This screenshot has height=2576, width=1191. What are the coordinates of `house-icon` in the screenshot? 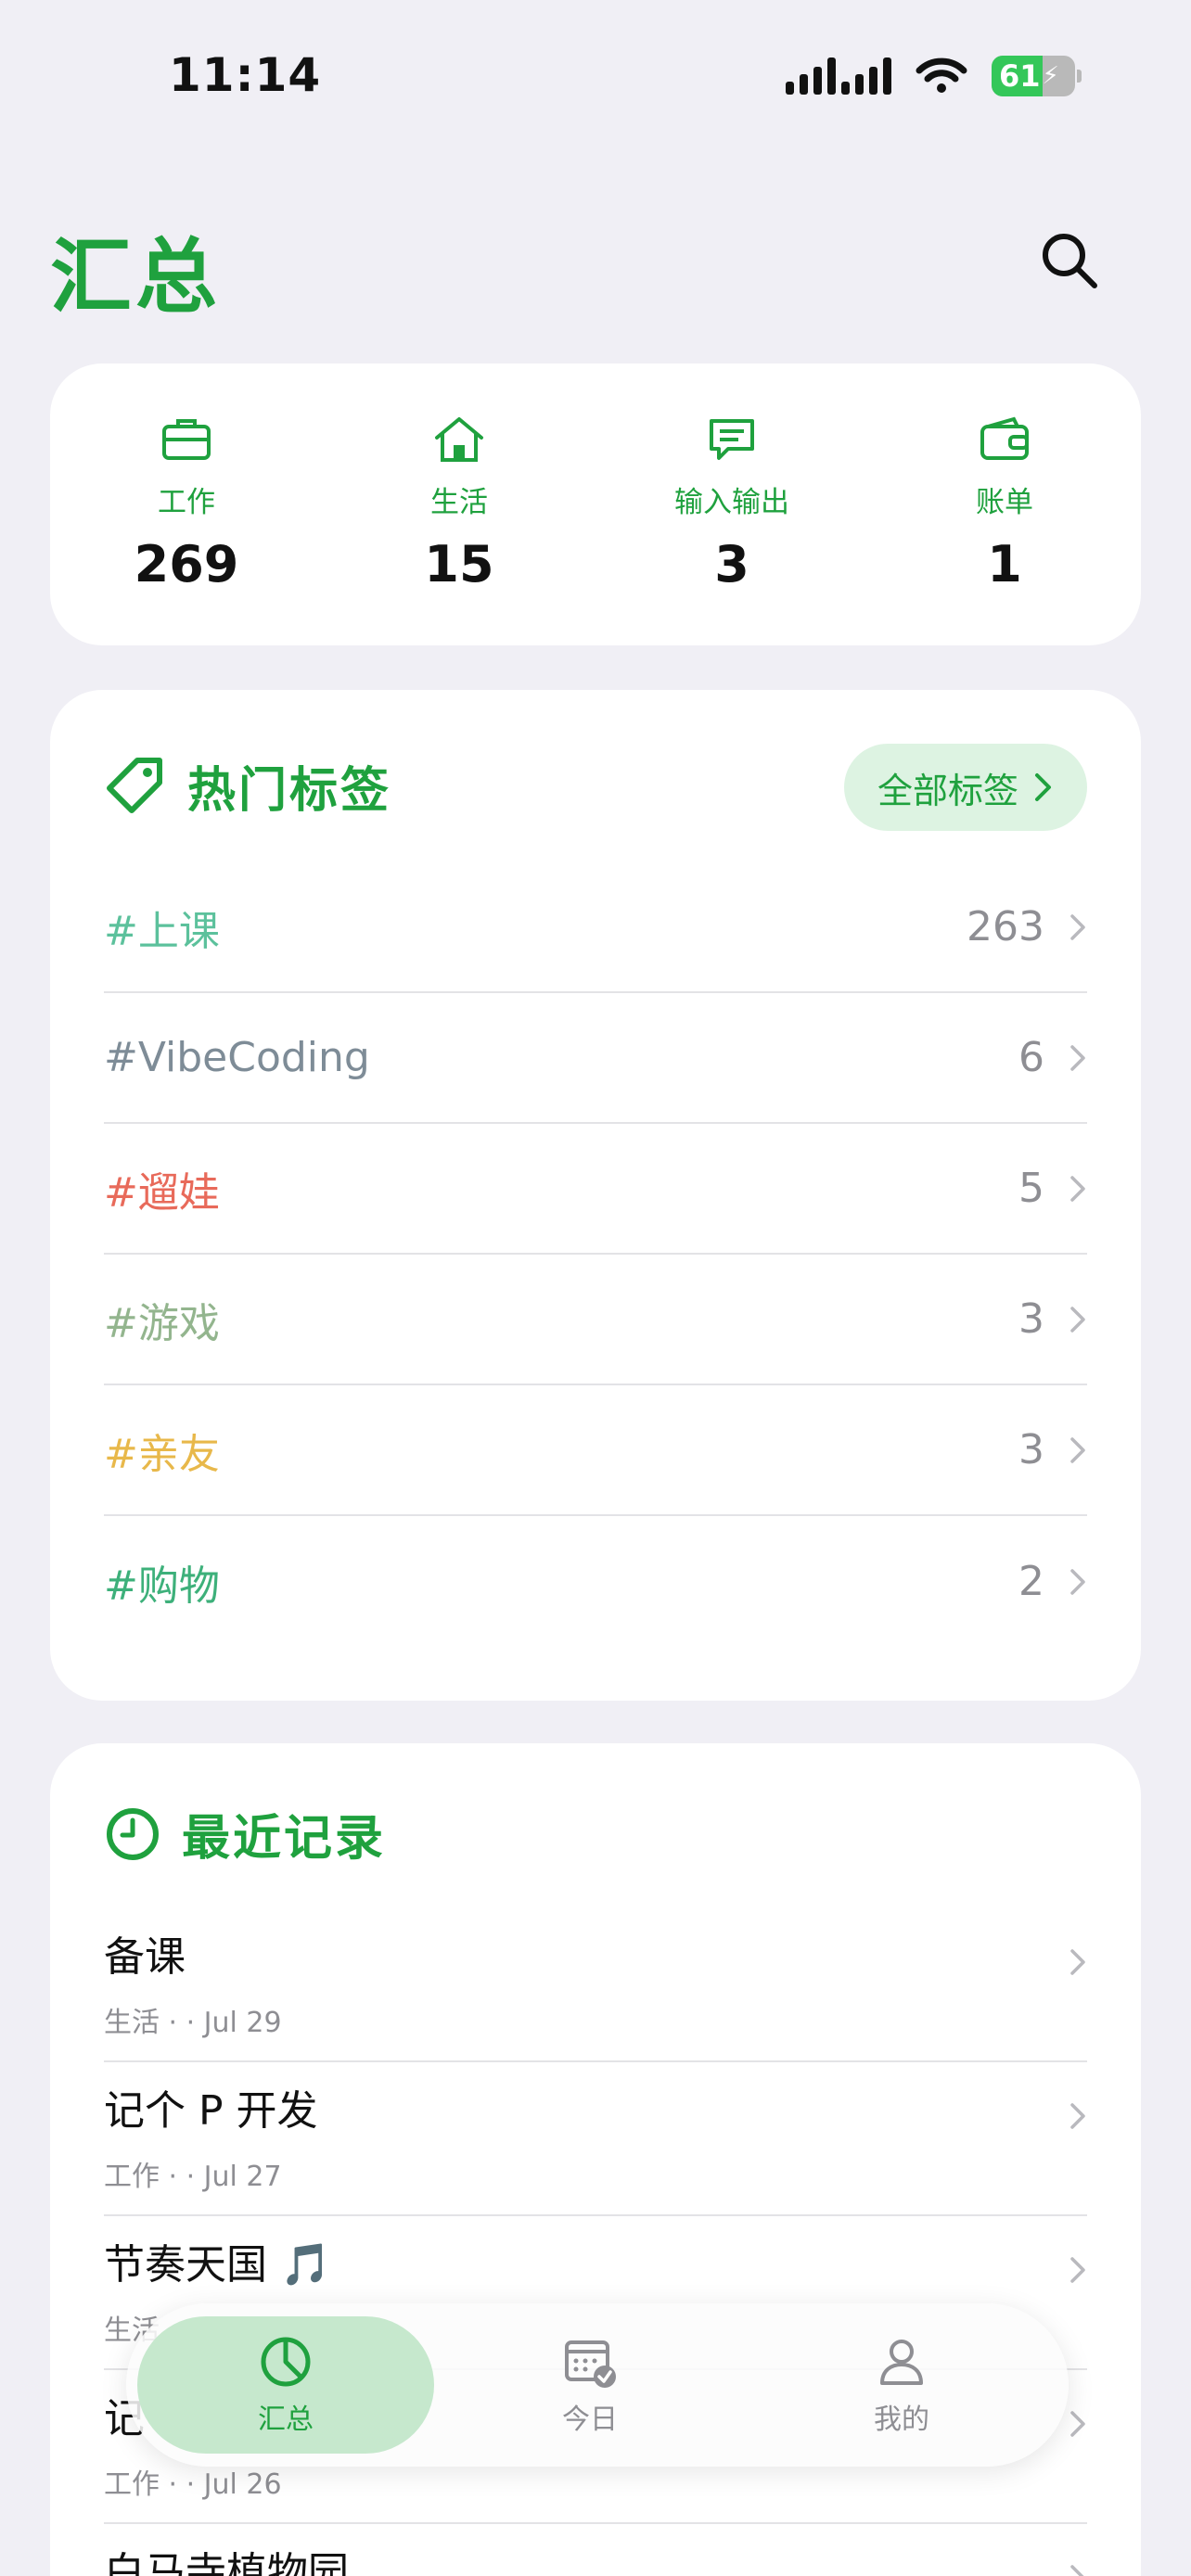 It's located at (459, 440).